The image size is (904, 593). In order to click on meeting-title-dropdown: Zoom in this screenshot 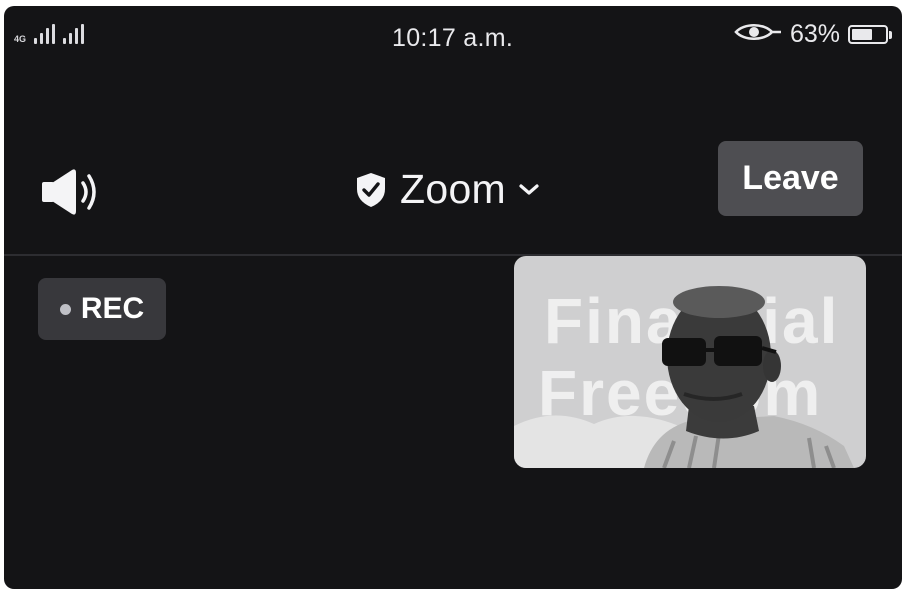, I will do `click(447, 189)`.